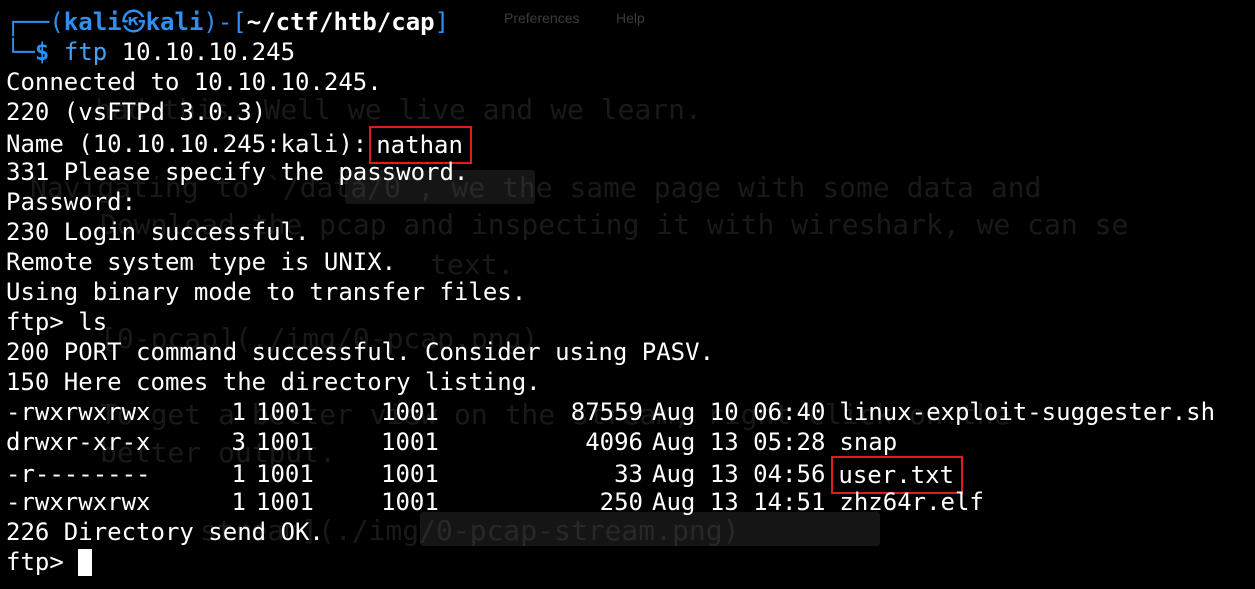  What do you see at coordinates (266, 292) in the screenshot?
I see `output-binary-mode: Using binary mode to transfer files.` at bounding box center [266, 292].